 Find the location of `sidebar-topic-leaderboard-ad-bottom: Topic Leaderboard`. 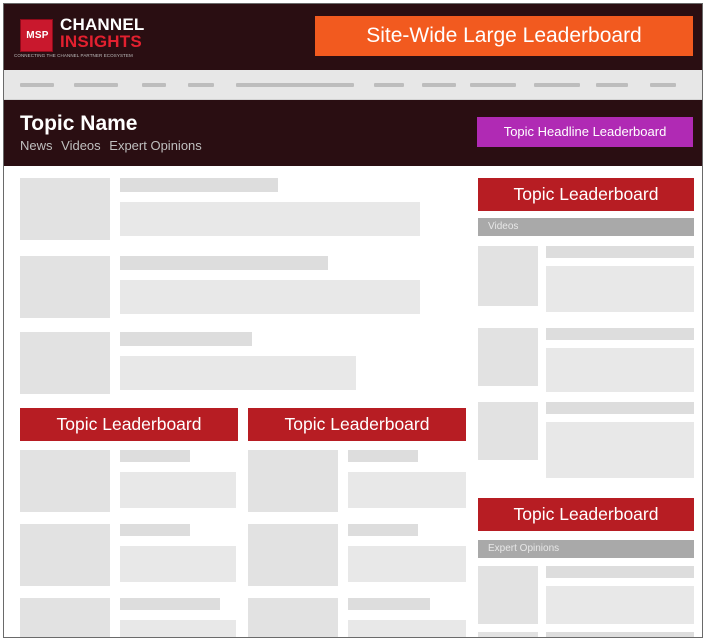

sidebar-topic-leaderboard-ad-bottom: Topic Leaderboard is located at coordinates (586, 514).